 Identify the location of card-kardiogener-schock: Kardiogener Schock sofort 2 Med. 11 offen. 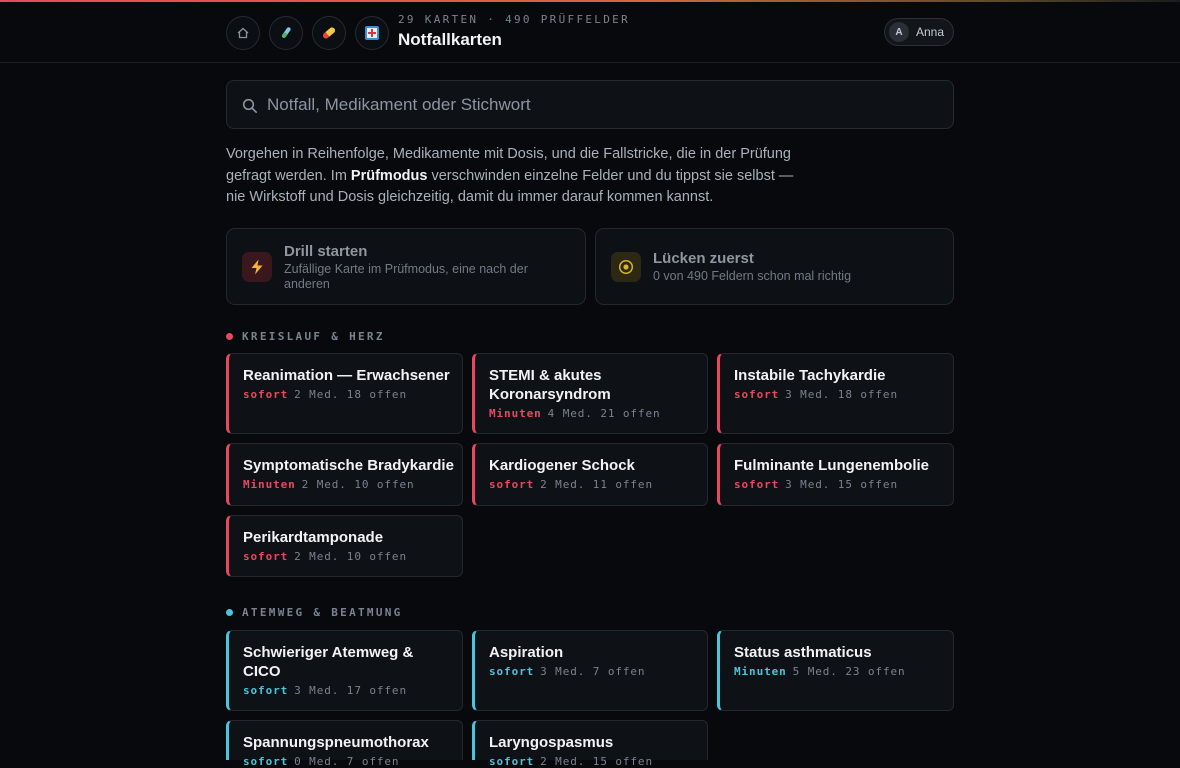
(590, 474).